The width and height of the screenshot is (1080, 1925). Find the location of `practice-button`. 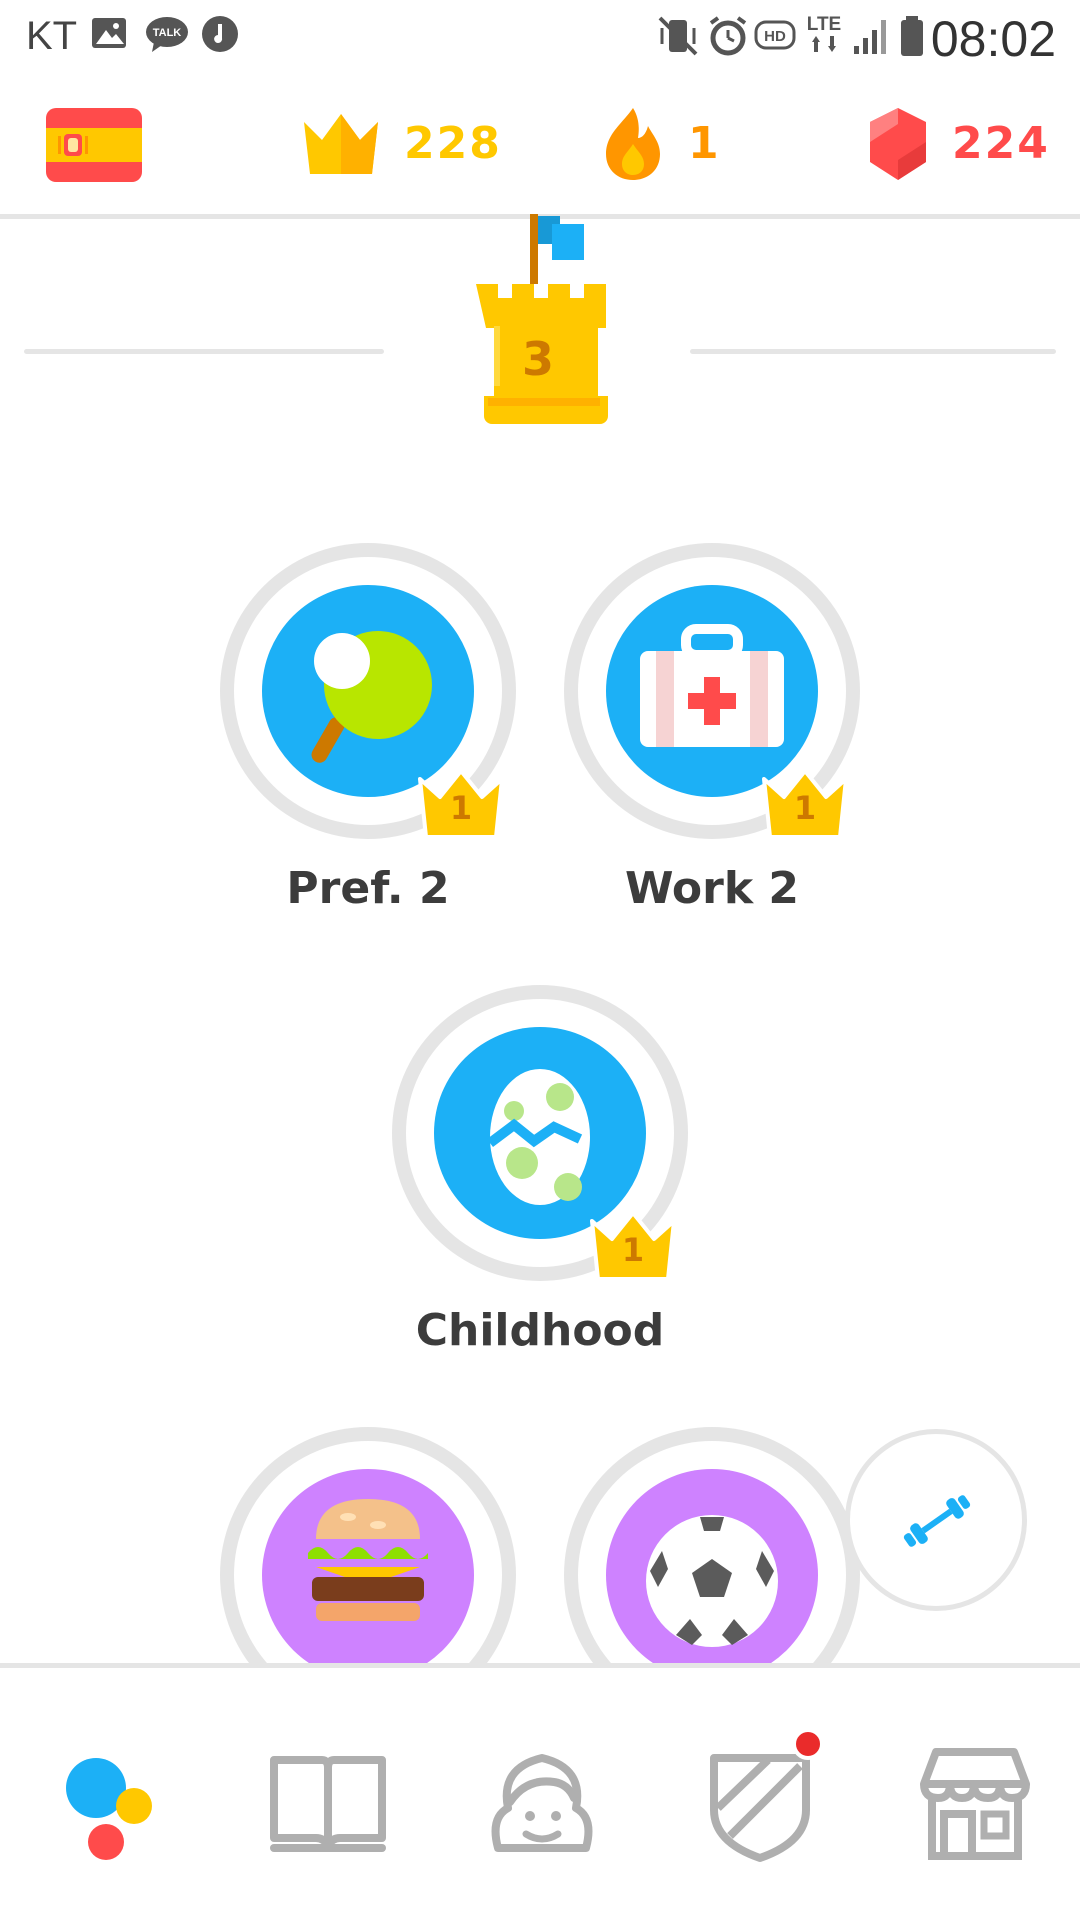

practice-button is located at coordinates (936, 1520).